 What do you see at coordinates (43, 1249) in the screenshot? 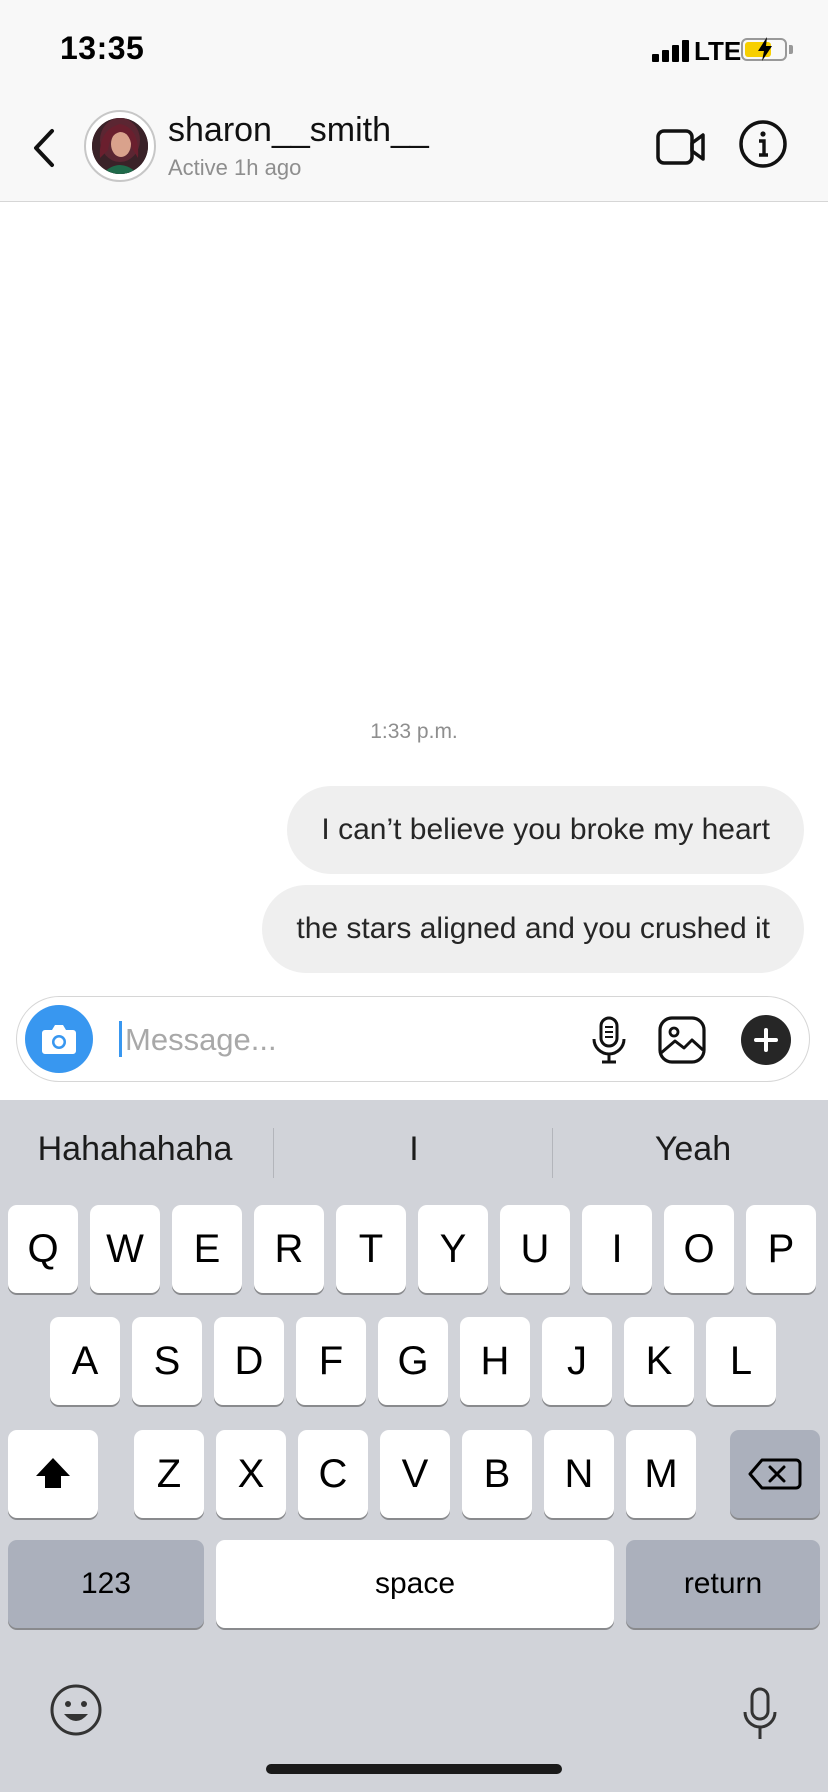
I see `key-q: Q` at bounding box center [43, 1249].